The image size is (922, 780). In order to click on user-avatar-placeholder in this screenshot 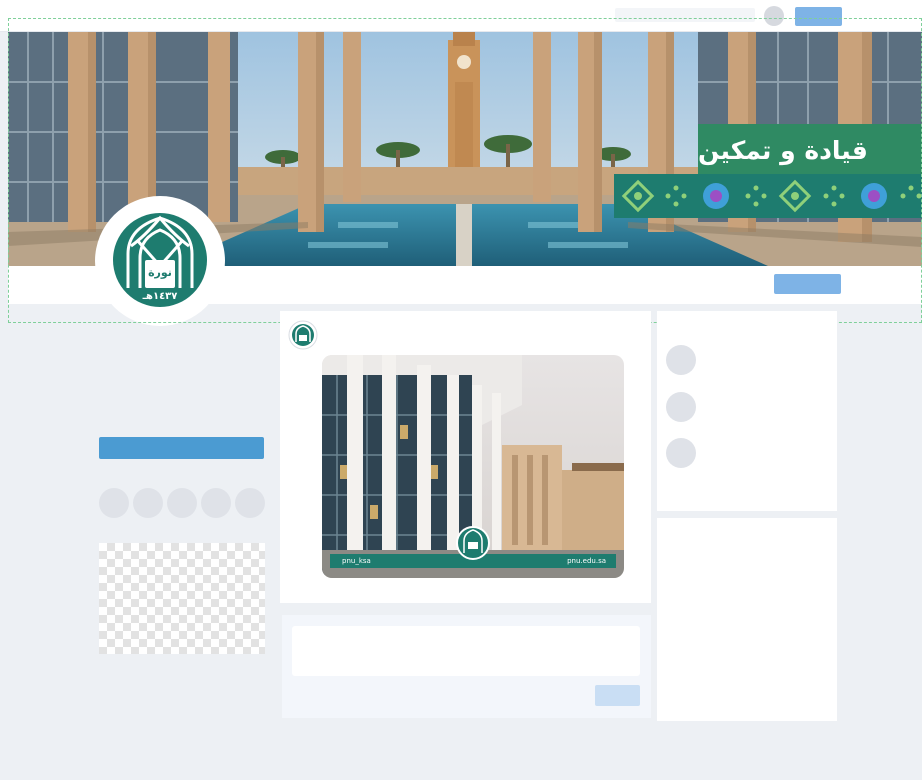, I will do `click(774, 16)`.